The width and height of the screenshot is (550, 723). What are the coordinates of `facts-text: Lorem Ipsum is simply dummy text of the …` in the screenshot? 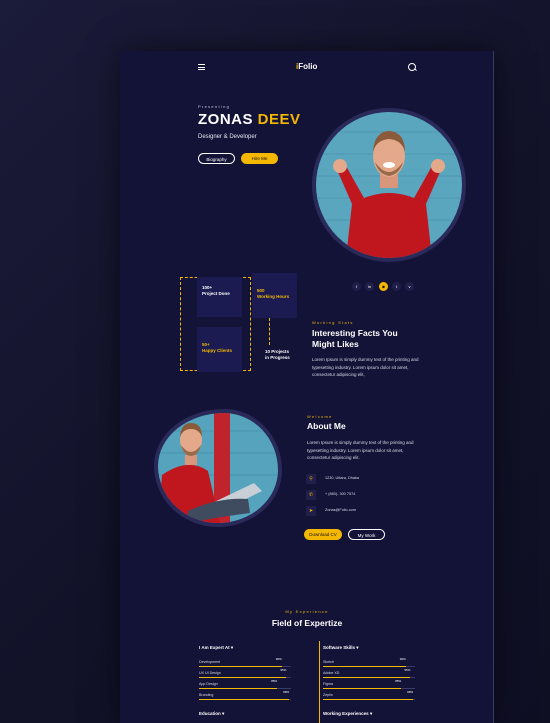 It's located at (365, 367).